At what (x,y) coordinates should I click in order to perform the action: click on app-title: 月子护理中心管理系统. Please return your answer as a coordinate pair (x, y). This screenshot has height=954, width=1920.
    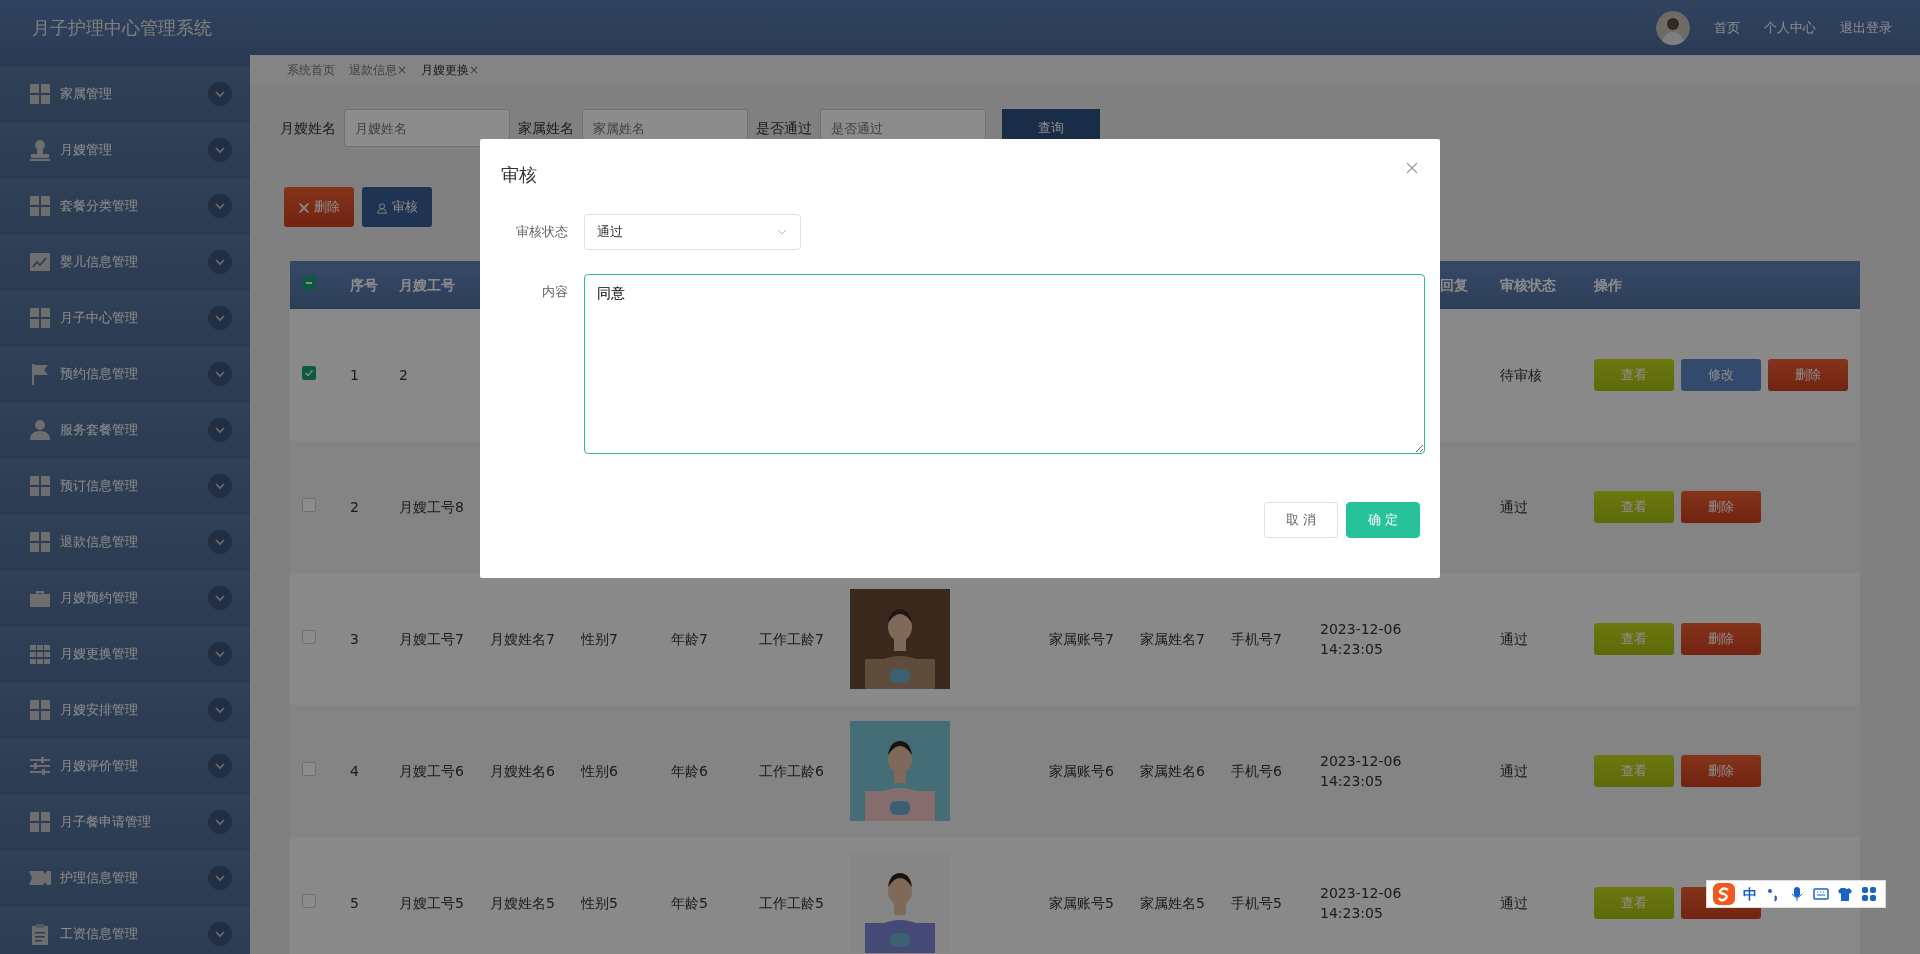
    Looking at the image, I should click on (122, 28).